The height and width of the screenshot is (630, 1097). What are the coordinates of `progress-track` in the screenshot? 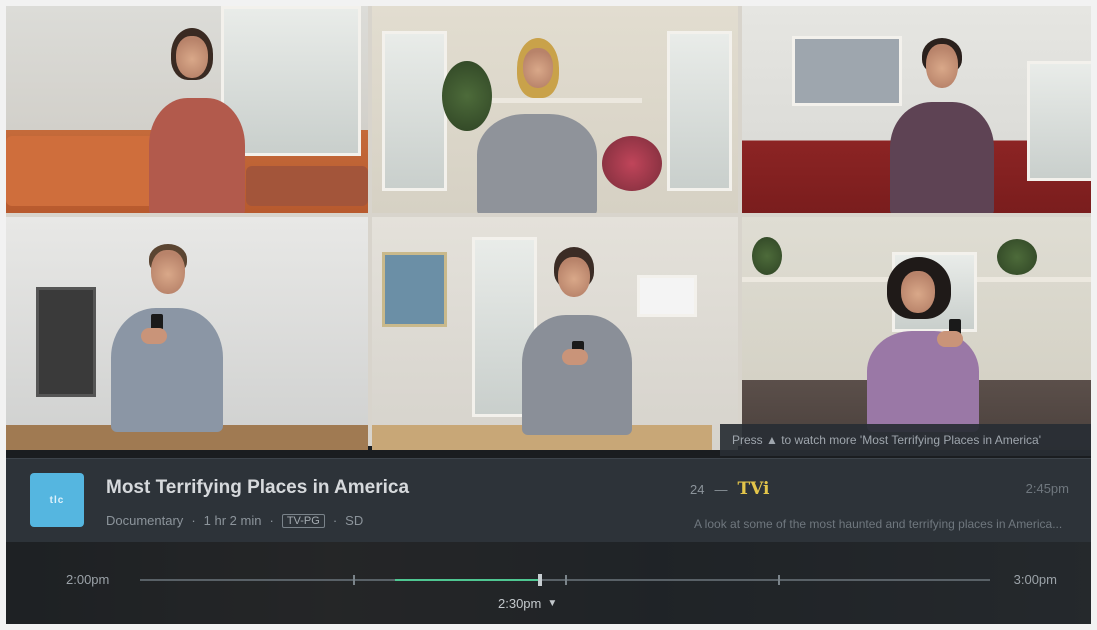 It's located at (565, 580).